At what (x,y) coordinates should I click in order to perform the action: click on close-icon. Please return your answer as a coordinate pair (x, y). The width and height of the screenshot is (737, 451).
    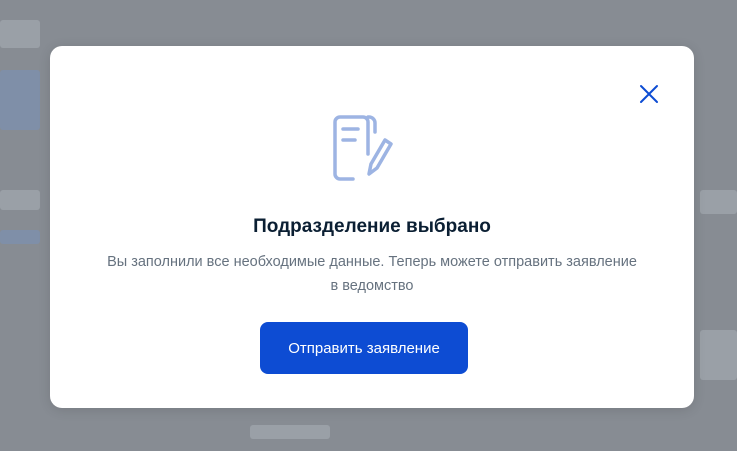
    Looking at the image, I should click on (649, 94).